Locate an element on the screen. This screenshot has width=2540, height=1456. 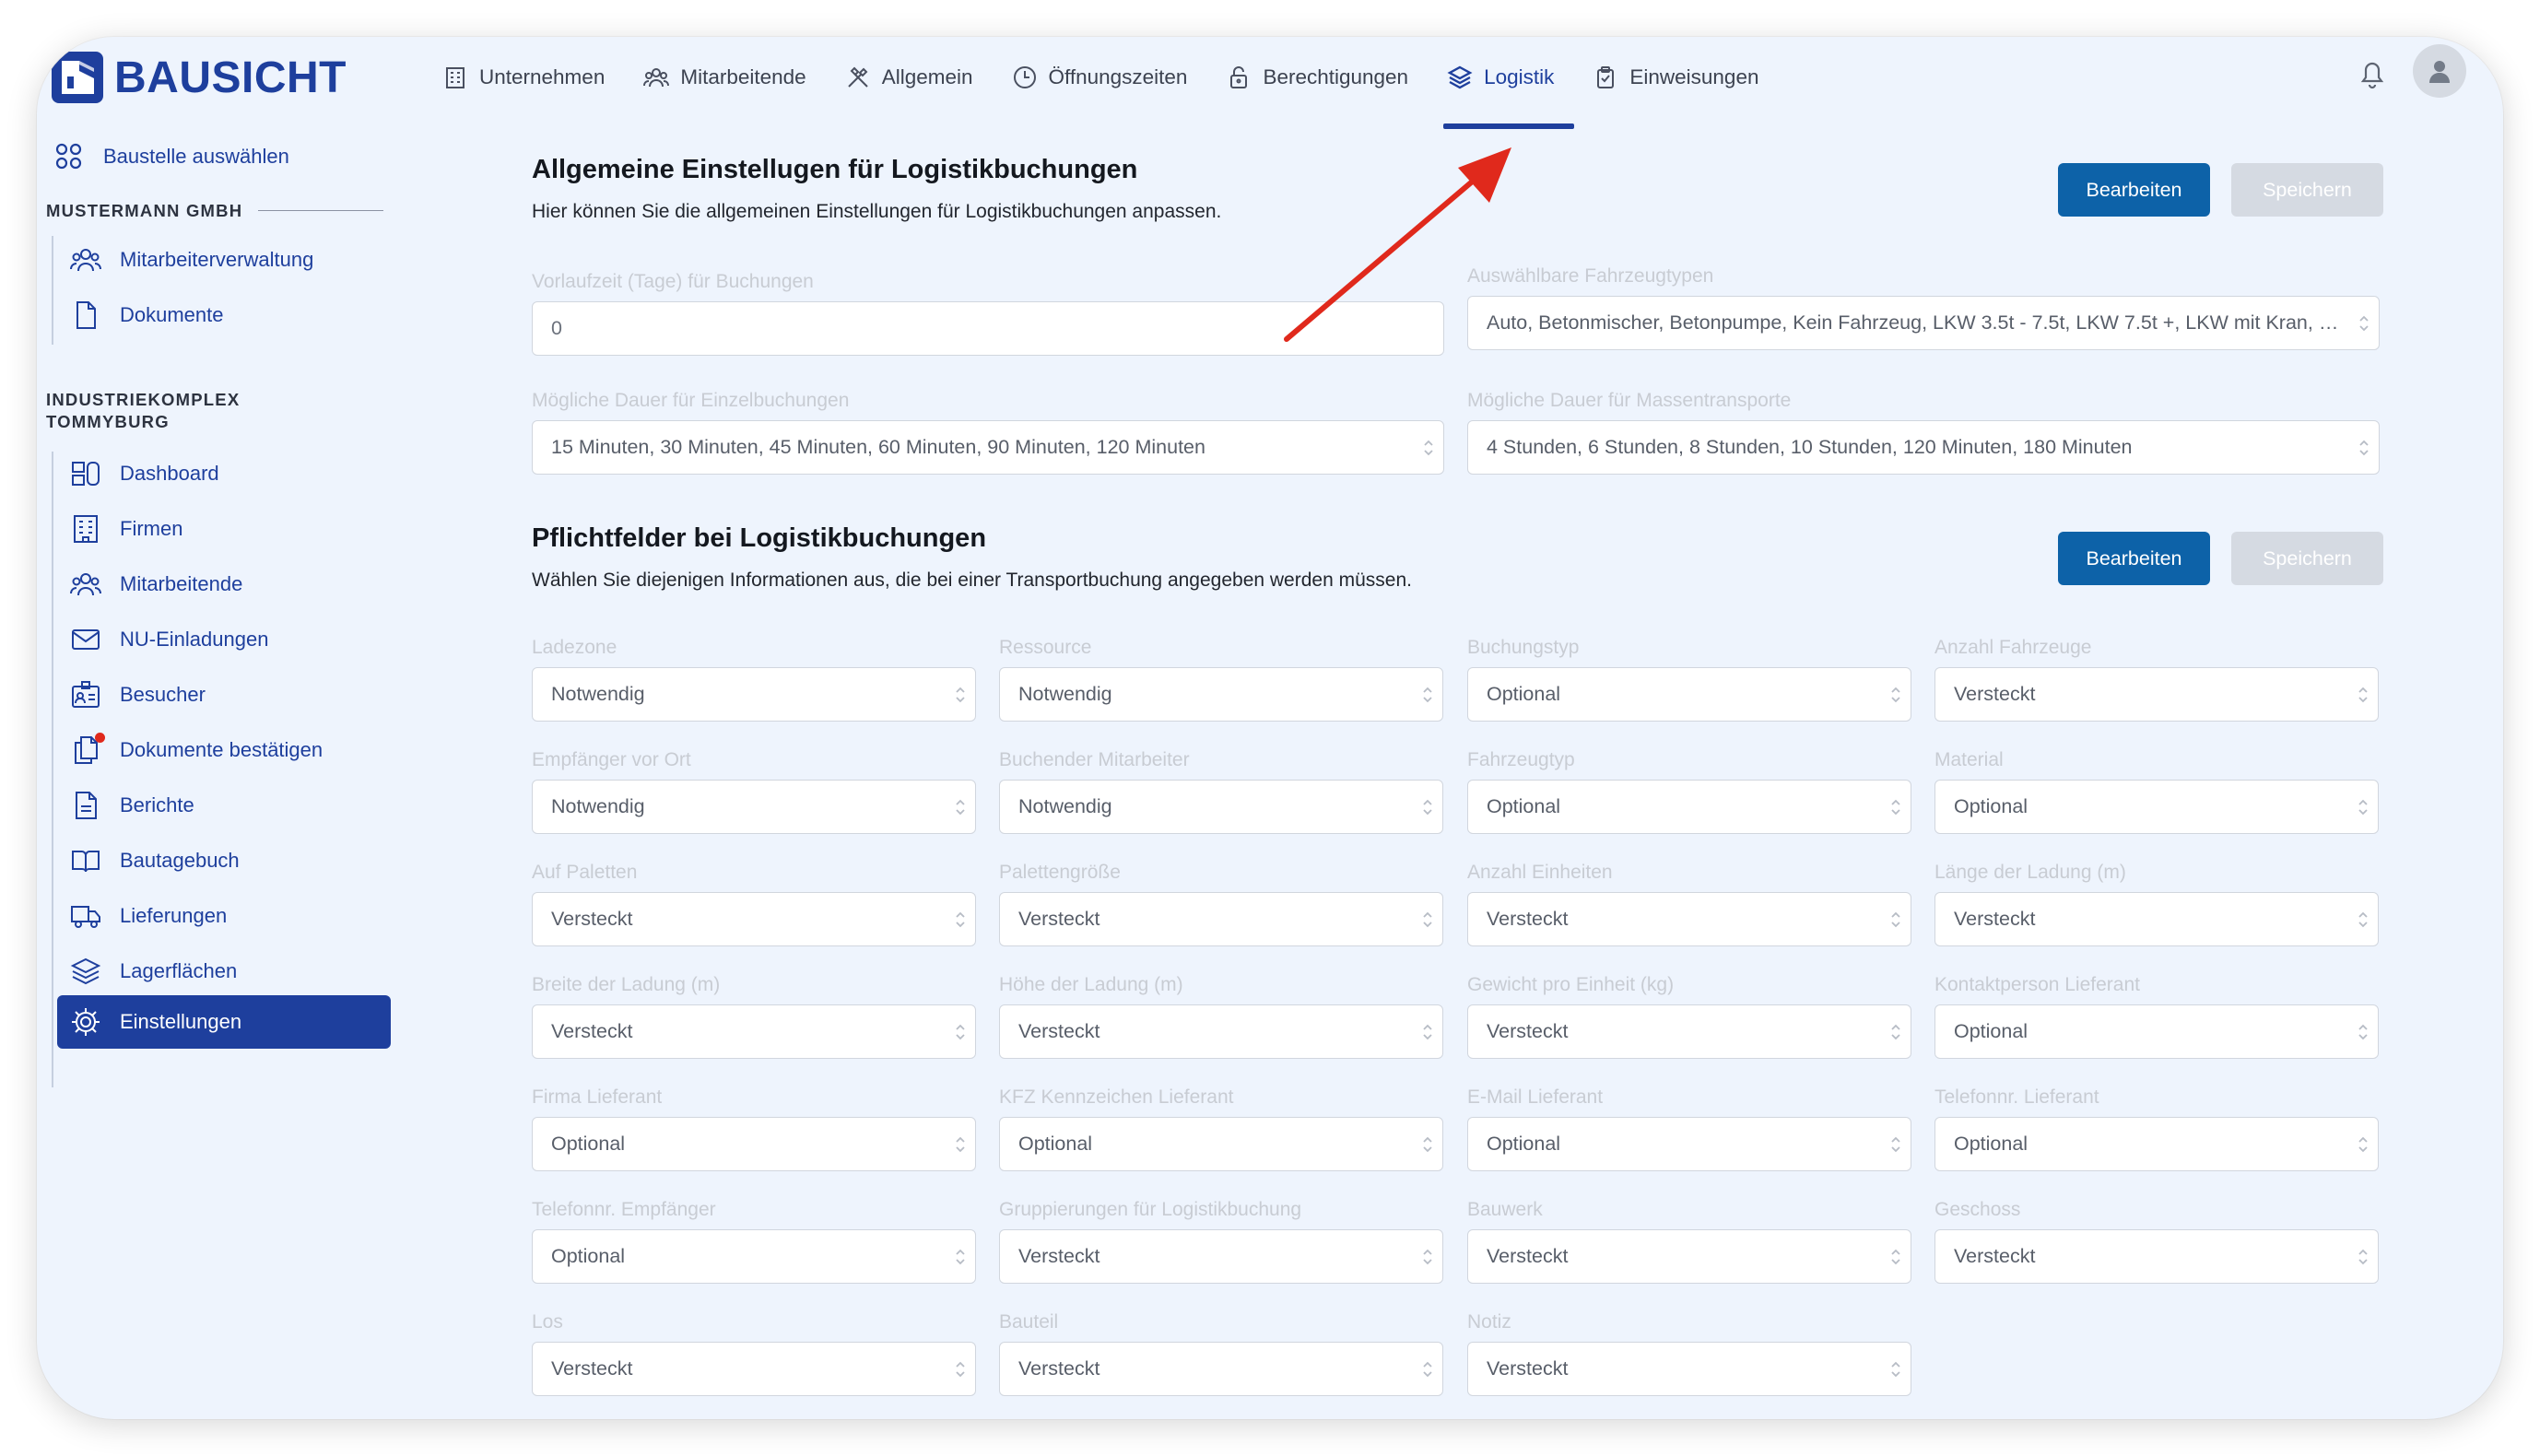
sidebar-item-lieferungen: Lieferungen is located at coordinates (224, 916).